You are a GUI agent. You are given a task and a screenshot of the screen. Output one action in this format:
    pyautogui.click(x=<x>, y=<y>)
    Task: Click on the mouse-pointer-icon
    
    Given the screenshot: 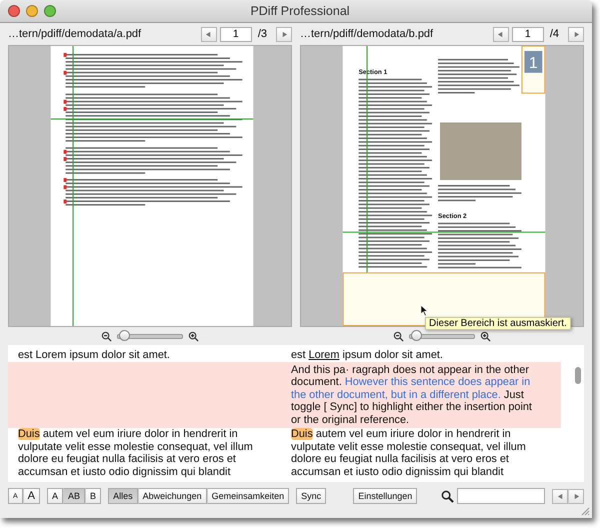 What is the action you would take?
    pyautogui.click(x=424, y=310)
    